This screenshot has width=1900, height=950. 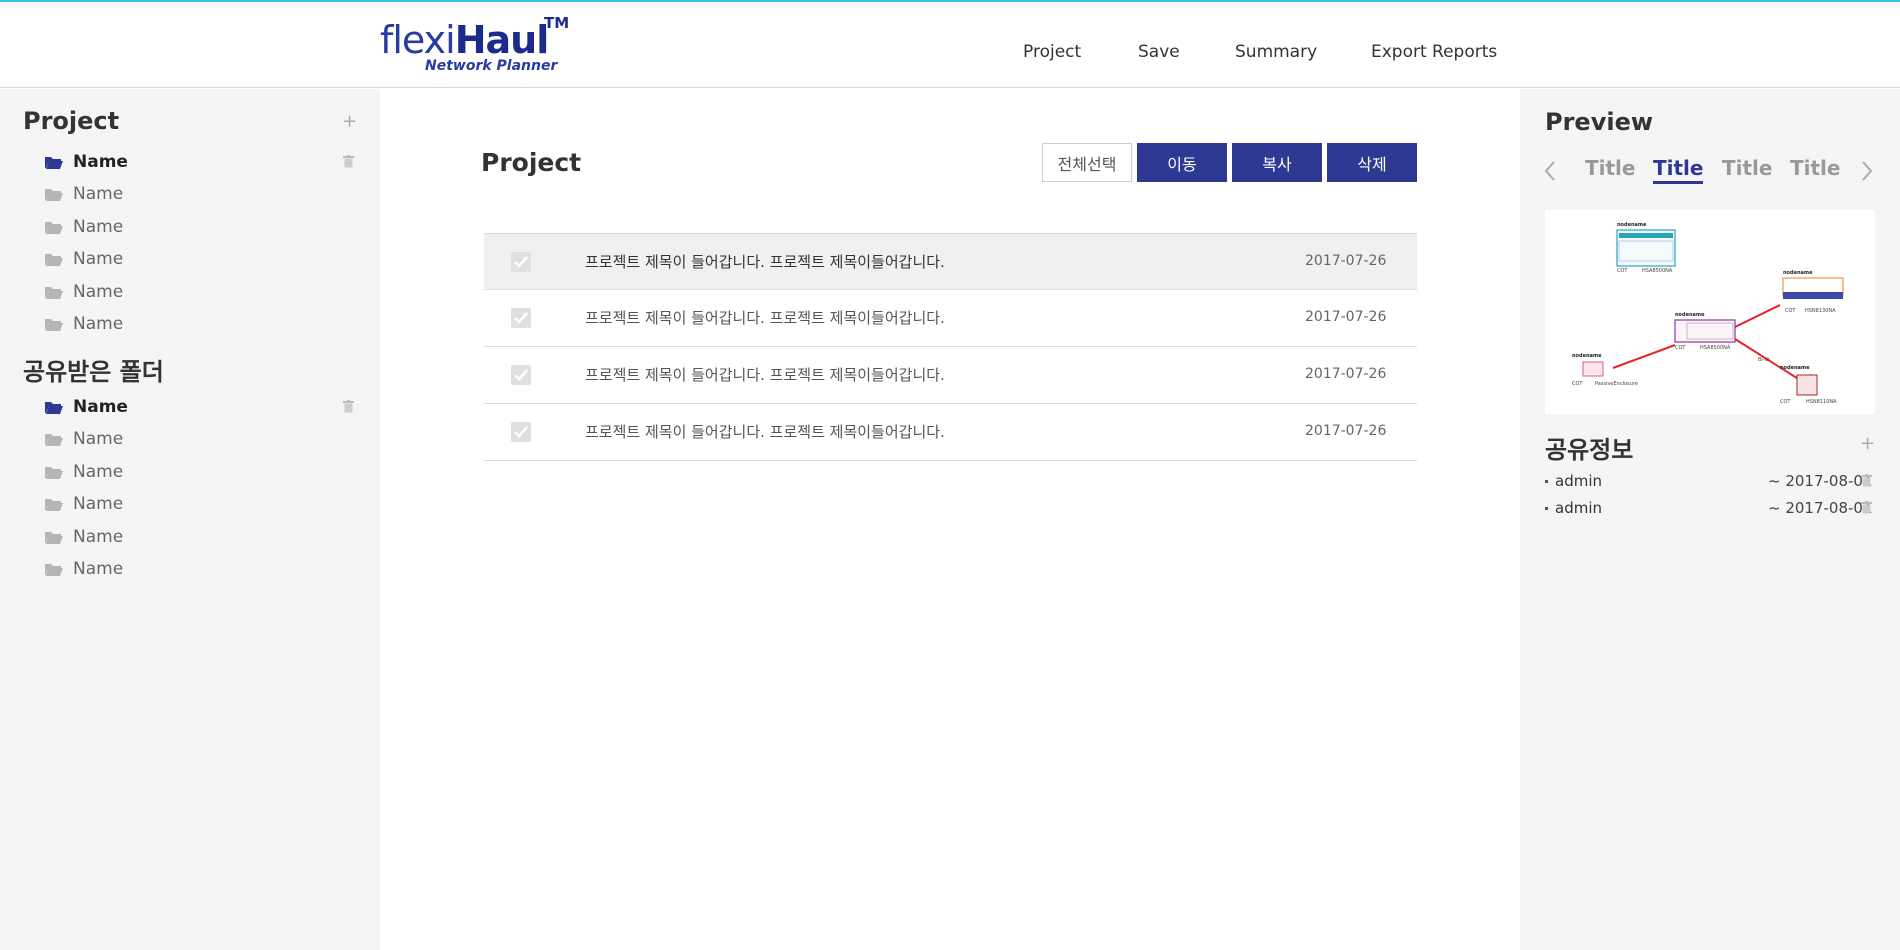 I want to click on logo-trademark: TM, so click(x=557, y=23).